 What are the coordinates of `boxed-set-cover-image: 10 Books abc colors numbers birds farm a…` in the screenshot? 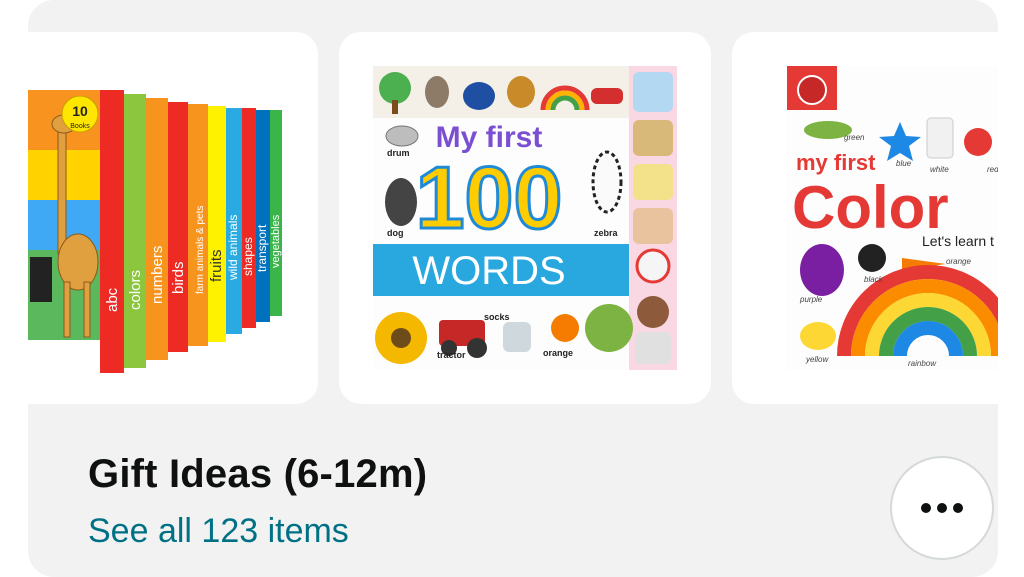 It's located at (155, 231).